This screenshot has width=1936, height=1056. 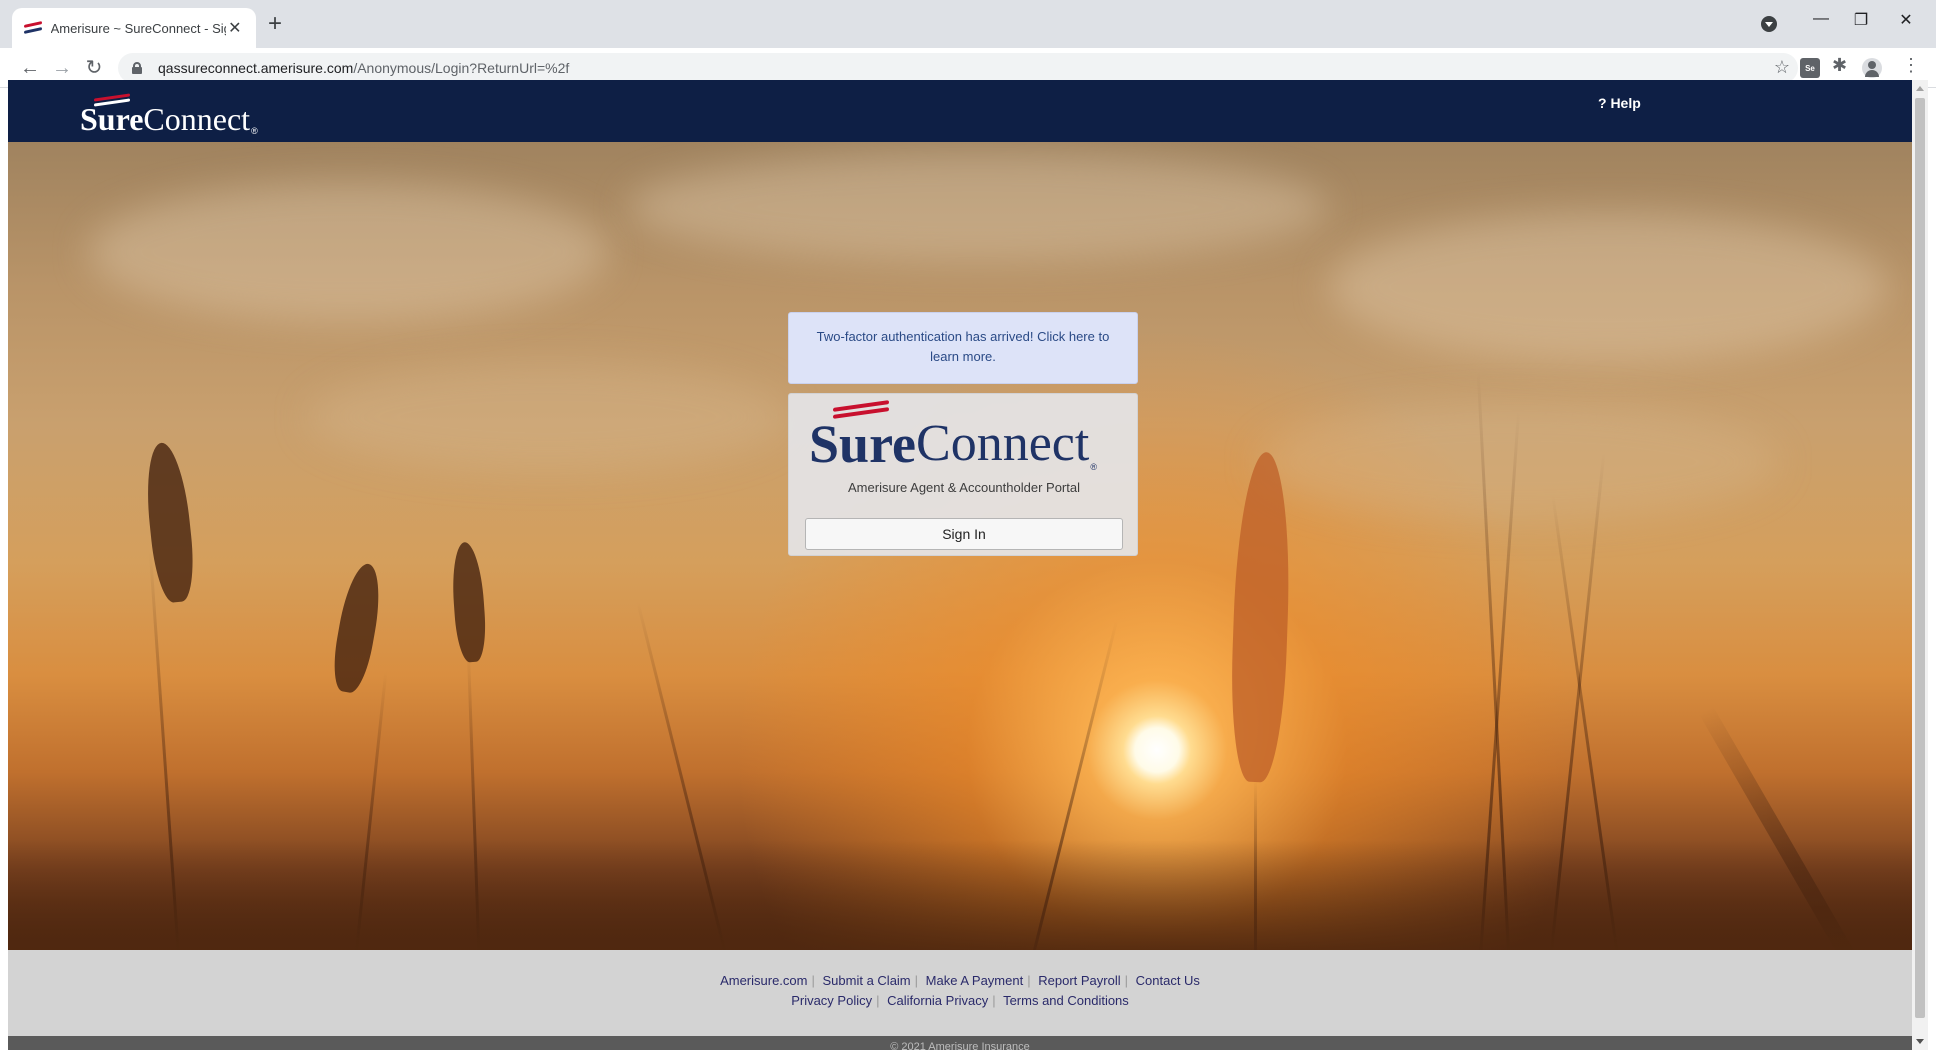 What do you see at coordinates (964, 487) in the screenshot?
I see `portal-subtitle: Amerisure Agent & Accountholder Portal` at bounding box center [964, 487].